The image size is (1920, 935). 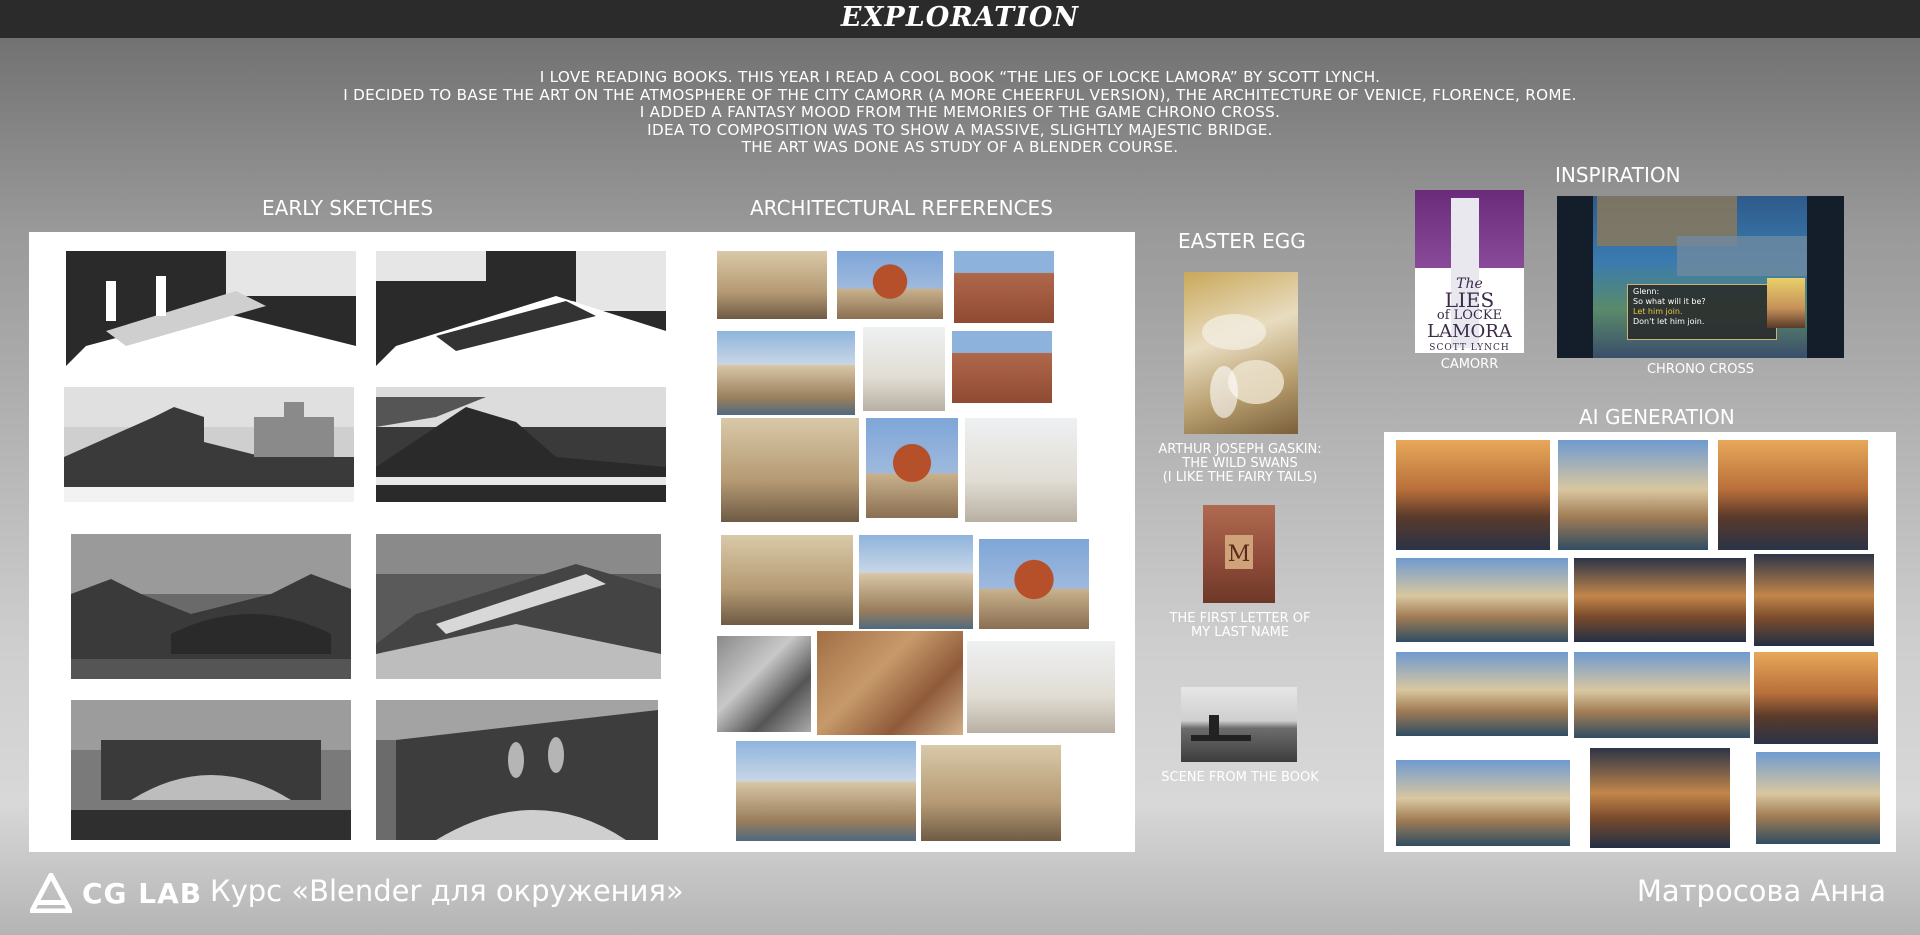 What do you see at coordinates (1669, 301) in the screenshot?
I see `dialog-line: So what will it be?` at bounding box center [1669, 301].